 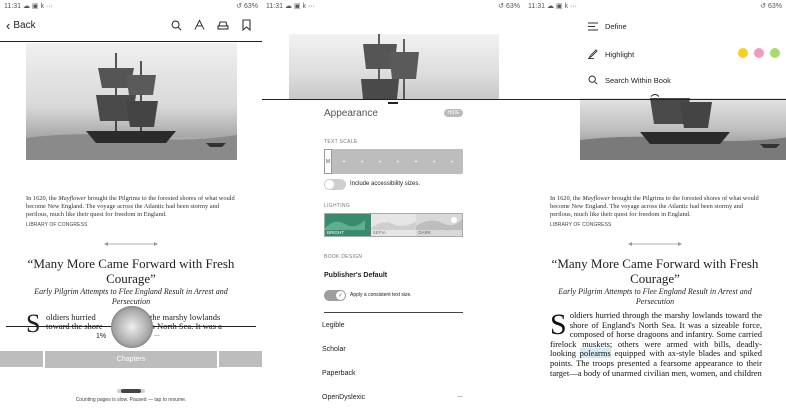 I want to click on lighting-sepia-label: SEPIA, so click(x=379, y=232).